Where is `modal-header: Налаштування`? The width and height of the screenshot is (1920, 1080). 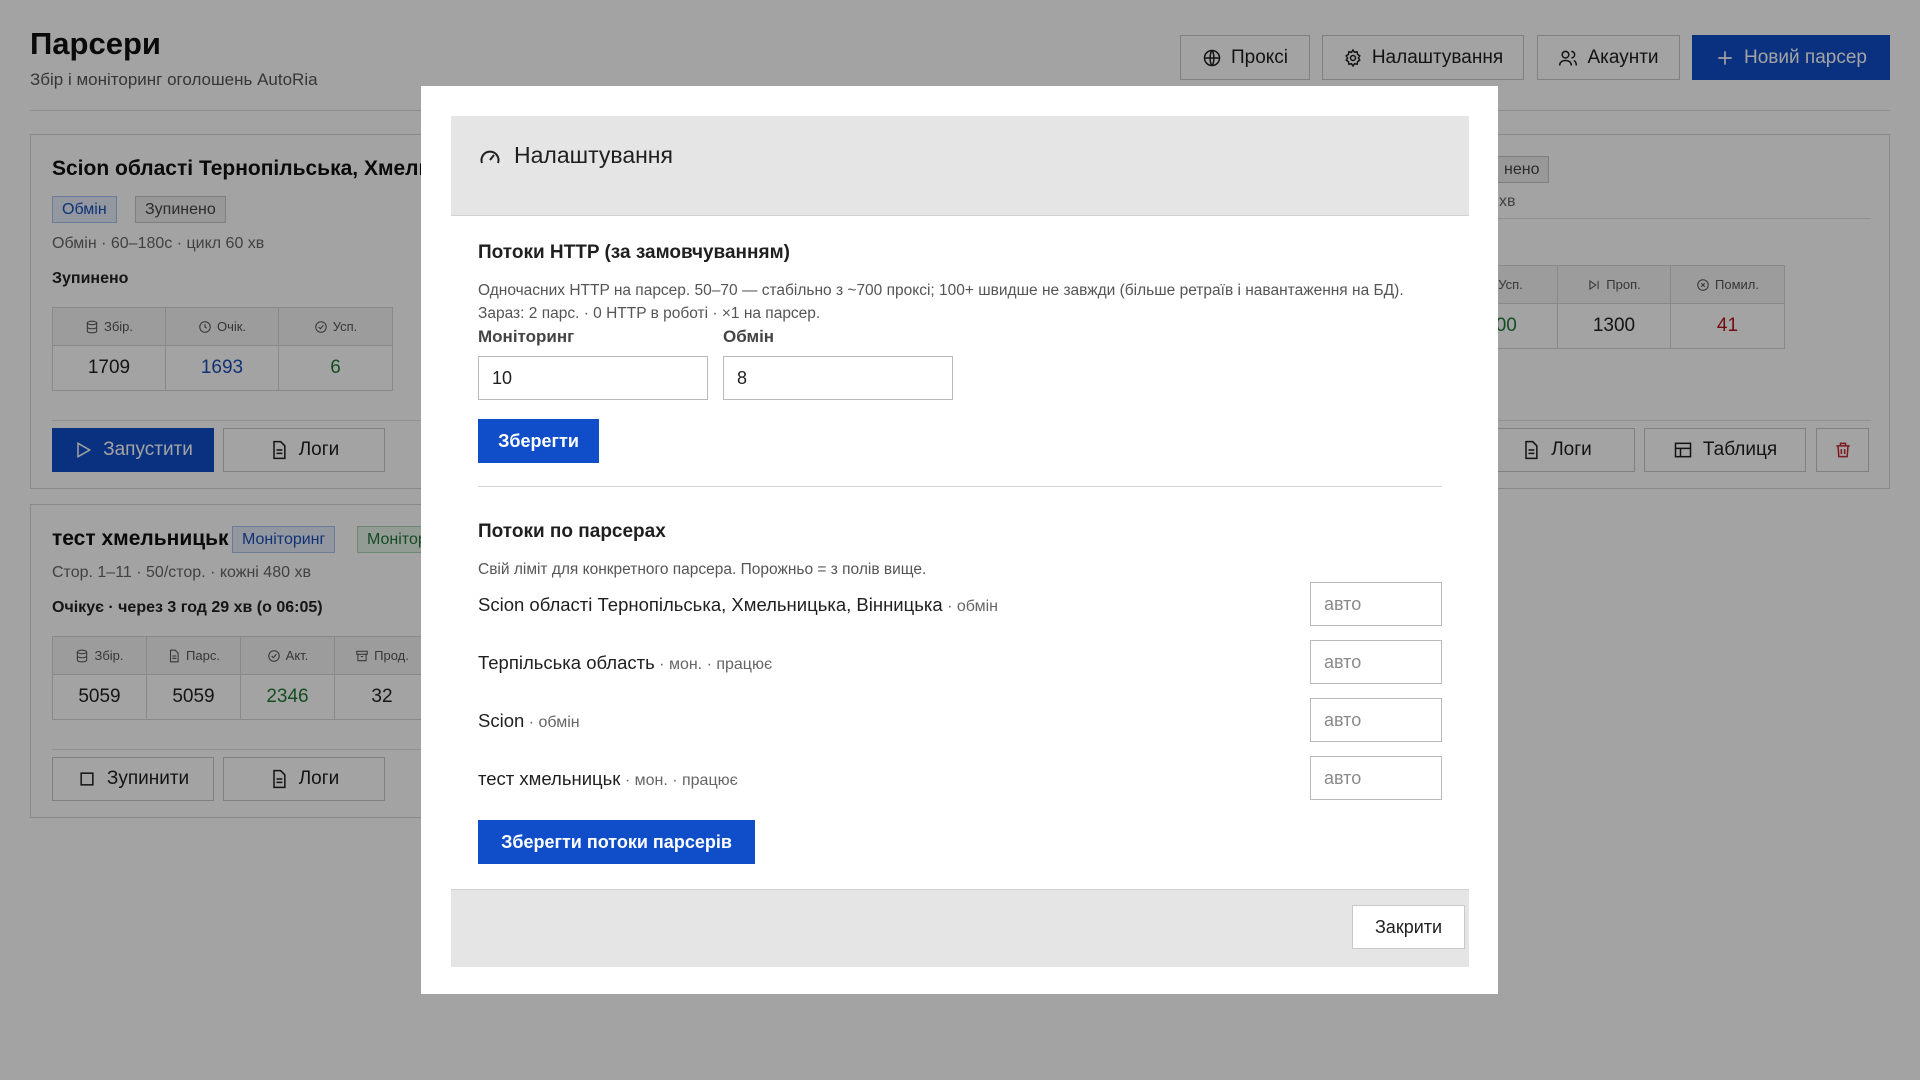
modal-header: Налаштування is located at coordinates (960, 166).